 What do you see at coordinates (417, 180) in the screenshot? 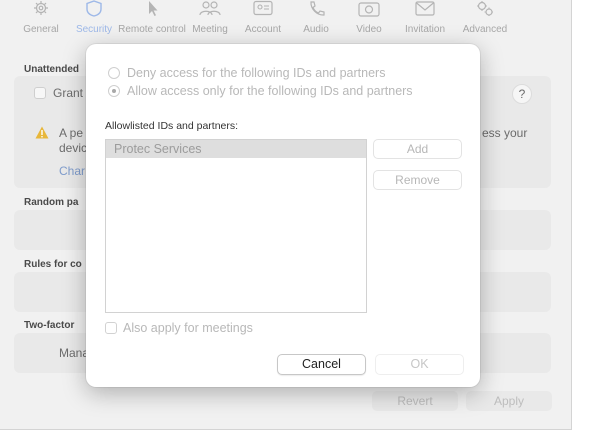
I see `remove-button: Remove` at bounding box center [417, 180].